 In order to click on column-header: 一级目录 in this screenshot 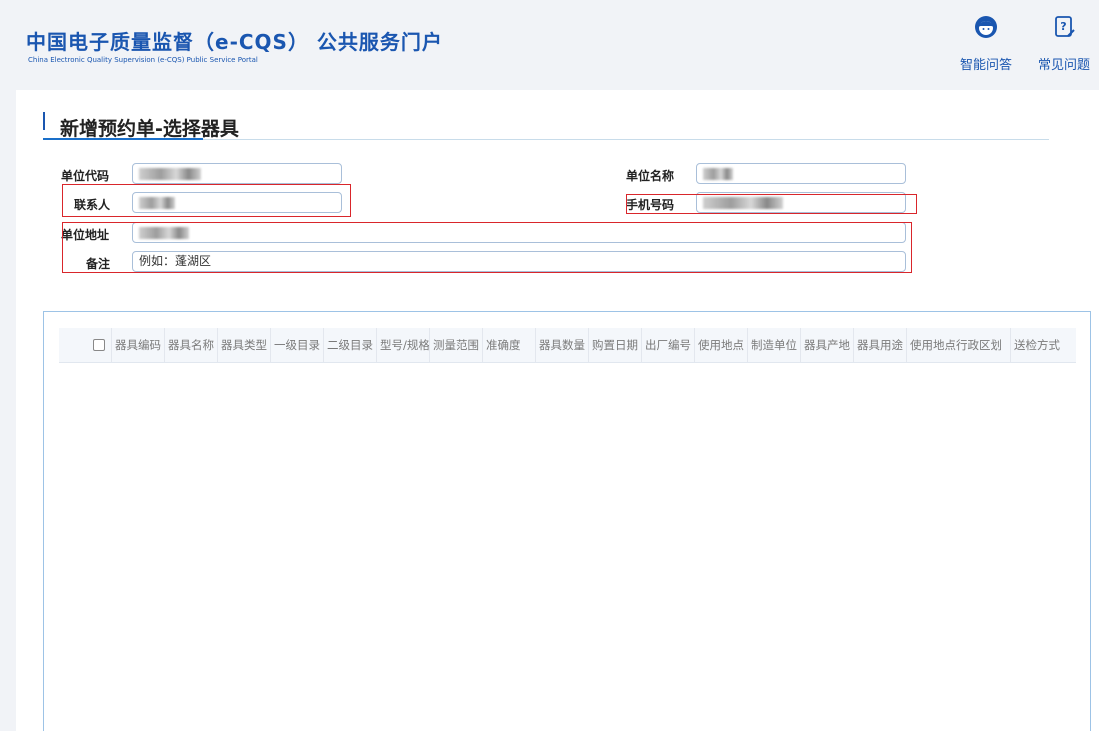, I will do `click(296, 345)`.